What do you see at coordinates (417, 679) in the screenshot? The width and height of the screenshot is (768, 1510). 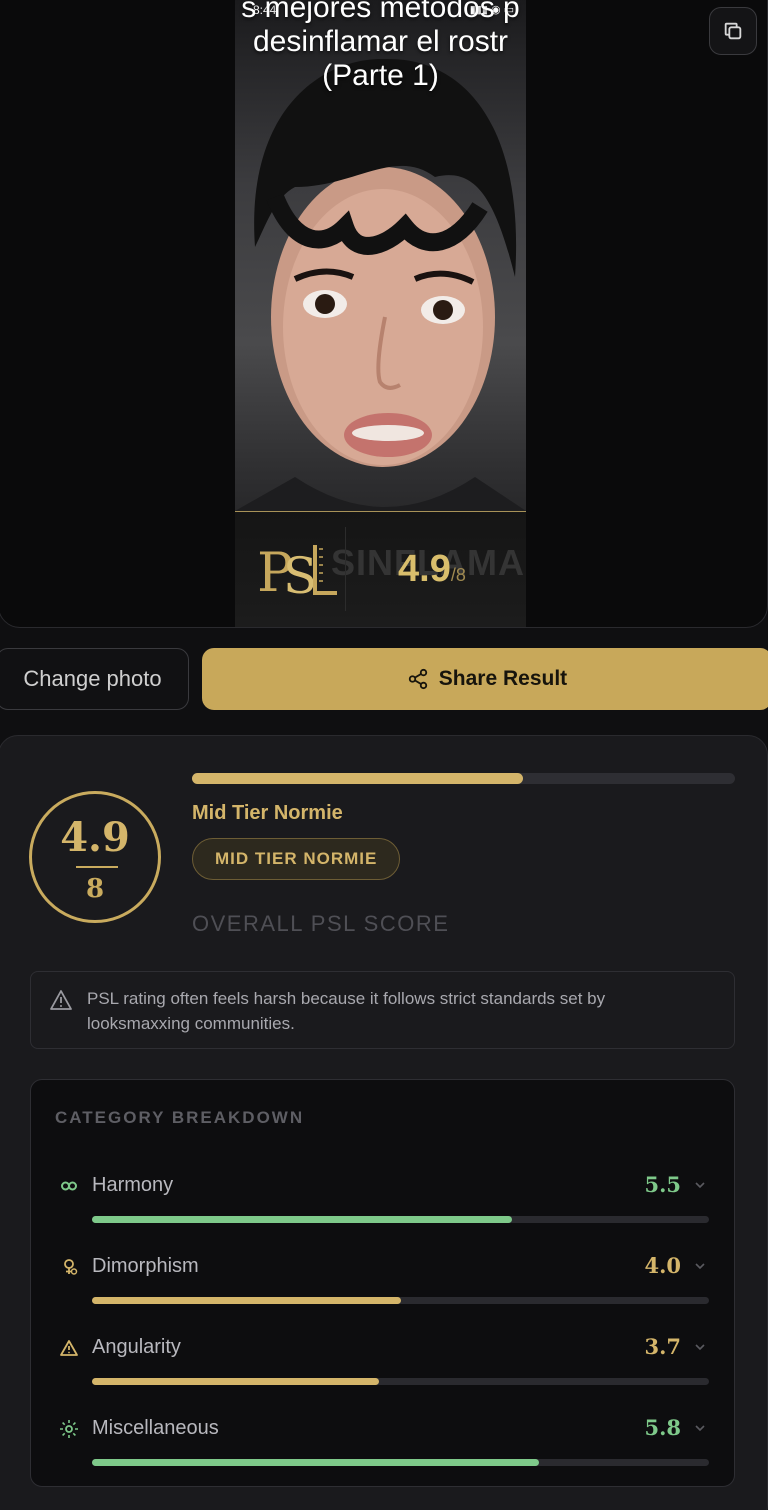 I see `share-icon` at bounding box center [417, 679].